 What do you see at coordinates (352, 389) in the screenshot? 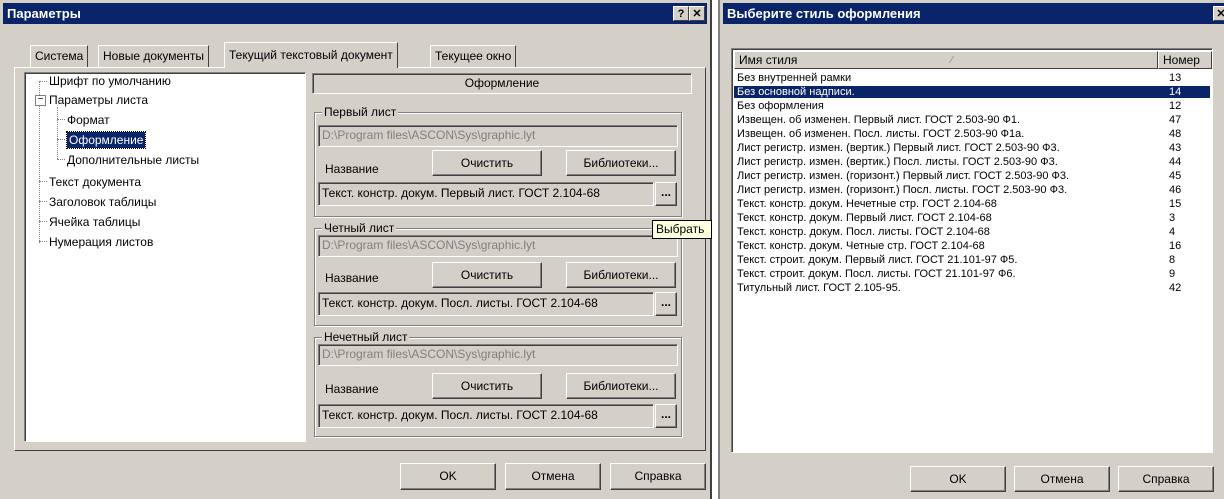
I see `odd-sheet-name-label: Название` at bounding box center [352, 389].